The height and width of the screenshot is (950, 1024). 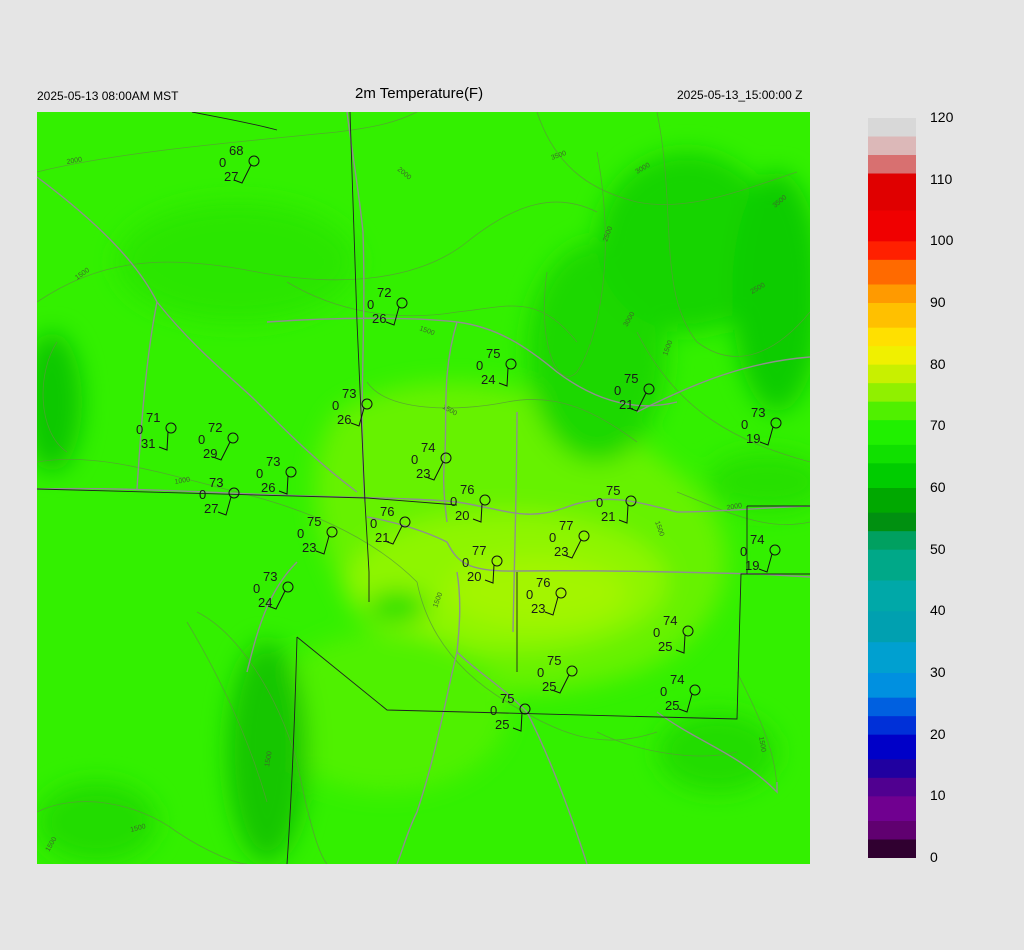 What do you see at coordinates (934, 857) in the screenshot?
I see `colorbar-tick-label: 0` at bounding box center [934, 857].